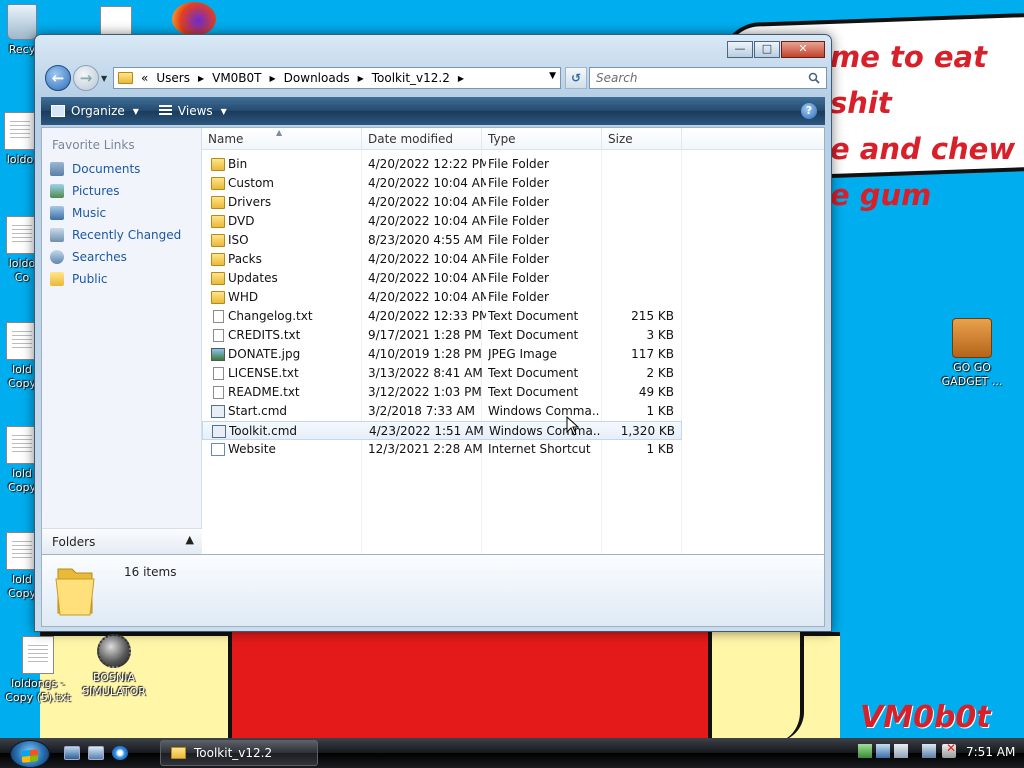 This screenshot has width=1024, height=768. I want to click on recycle-bin-icon, so click(22, 22).